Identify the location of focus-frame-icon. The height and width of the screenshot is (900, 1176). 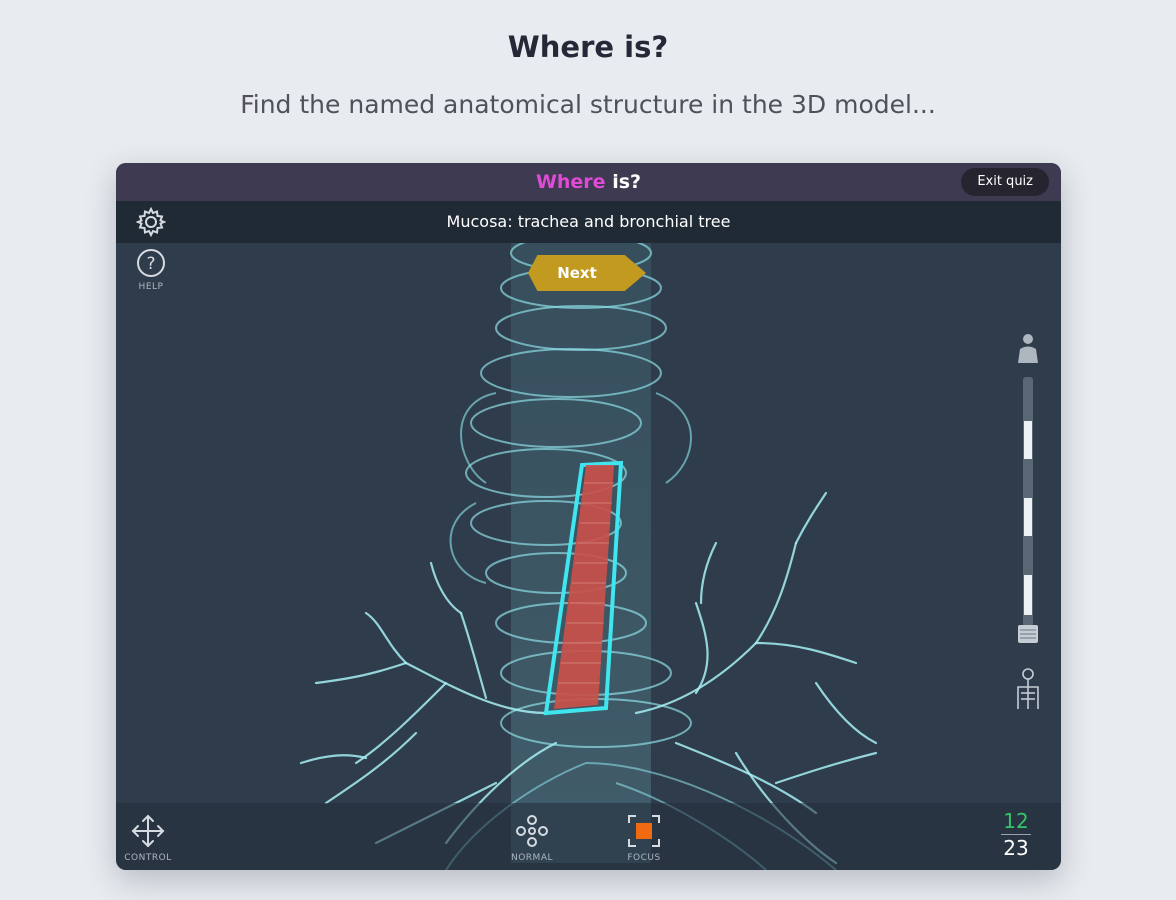
(644, 831).